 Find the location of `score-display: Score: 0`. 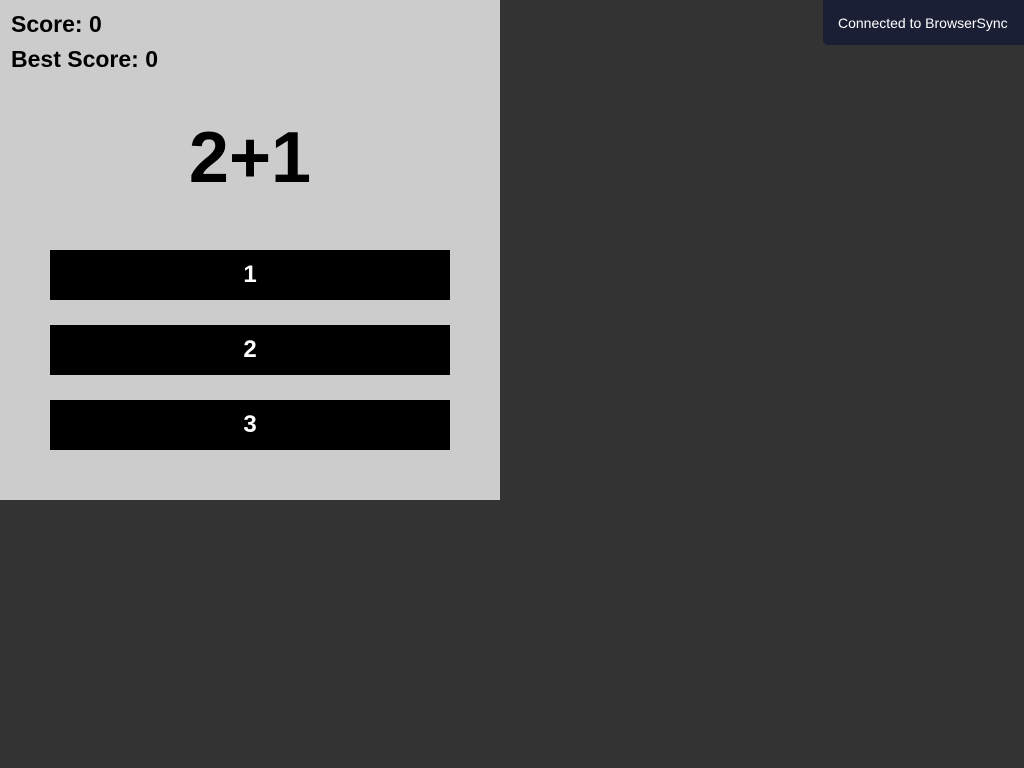

score-display: Score: 0 is located at coordinates (56, 24).